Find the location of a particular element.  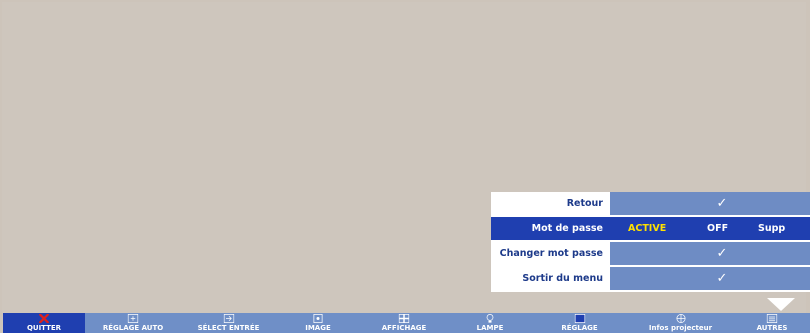

projector-info-icon is located at coordinates (680, 318).